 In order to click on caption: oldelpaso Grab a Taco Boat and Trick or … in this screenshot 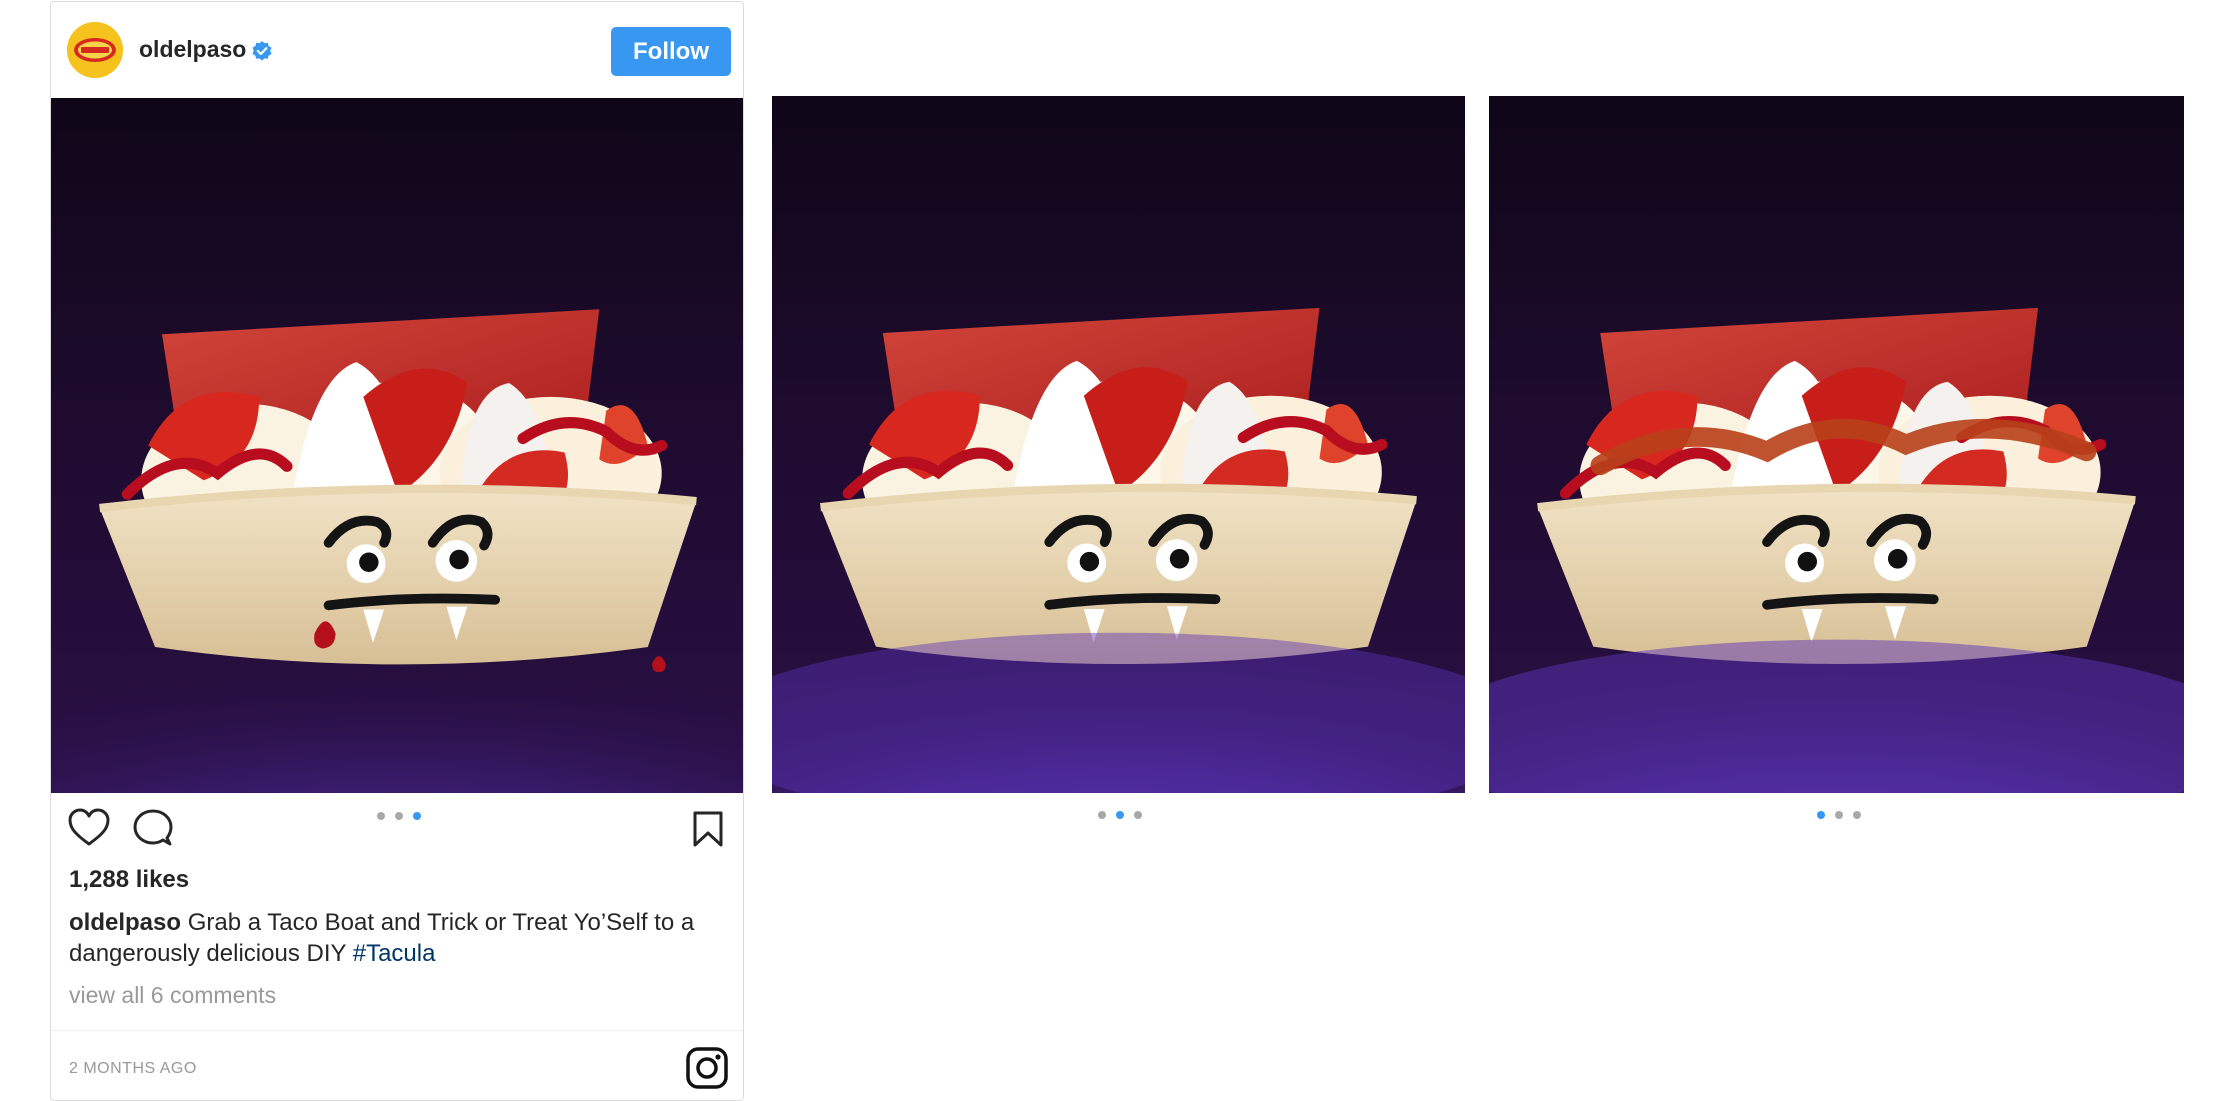, I will do `click(389, 938)`.